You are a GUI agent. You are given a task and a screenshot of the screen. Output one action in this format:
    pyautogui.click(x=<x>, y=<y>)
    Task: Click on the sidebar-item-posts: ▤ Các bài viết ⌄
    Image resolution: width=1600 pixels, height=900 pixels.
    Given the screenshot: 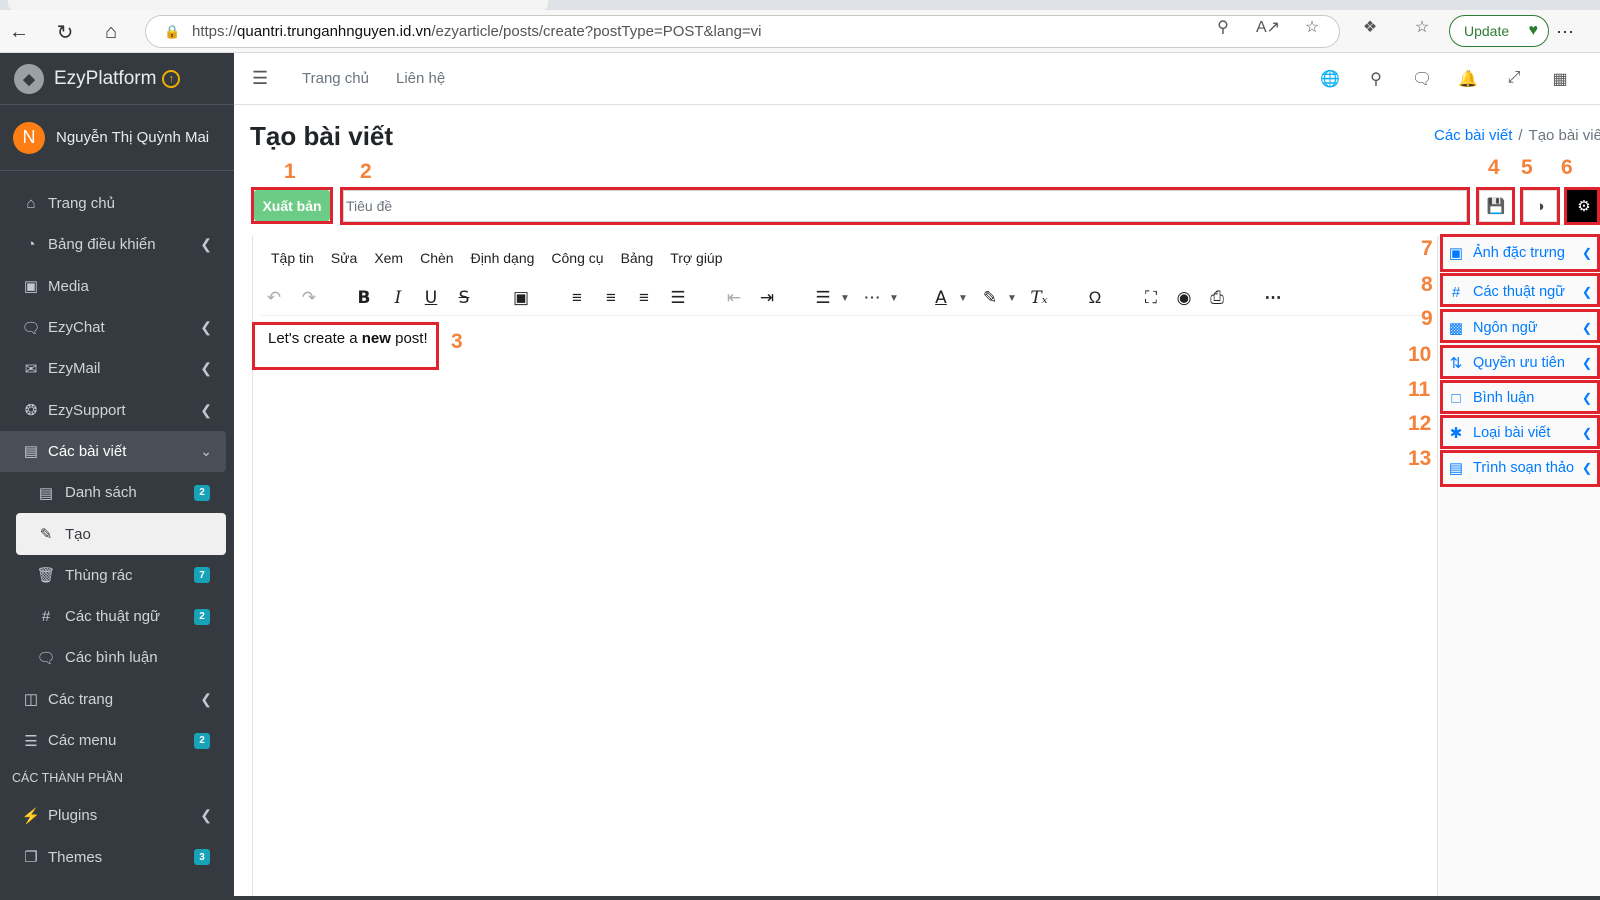 What is the action you would take?
    pyautogui.click(x=113, y=451)
    